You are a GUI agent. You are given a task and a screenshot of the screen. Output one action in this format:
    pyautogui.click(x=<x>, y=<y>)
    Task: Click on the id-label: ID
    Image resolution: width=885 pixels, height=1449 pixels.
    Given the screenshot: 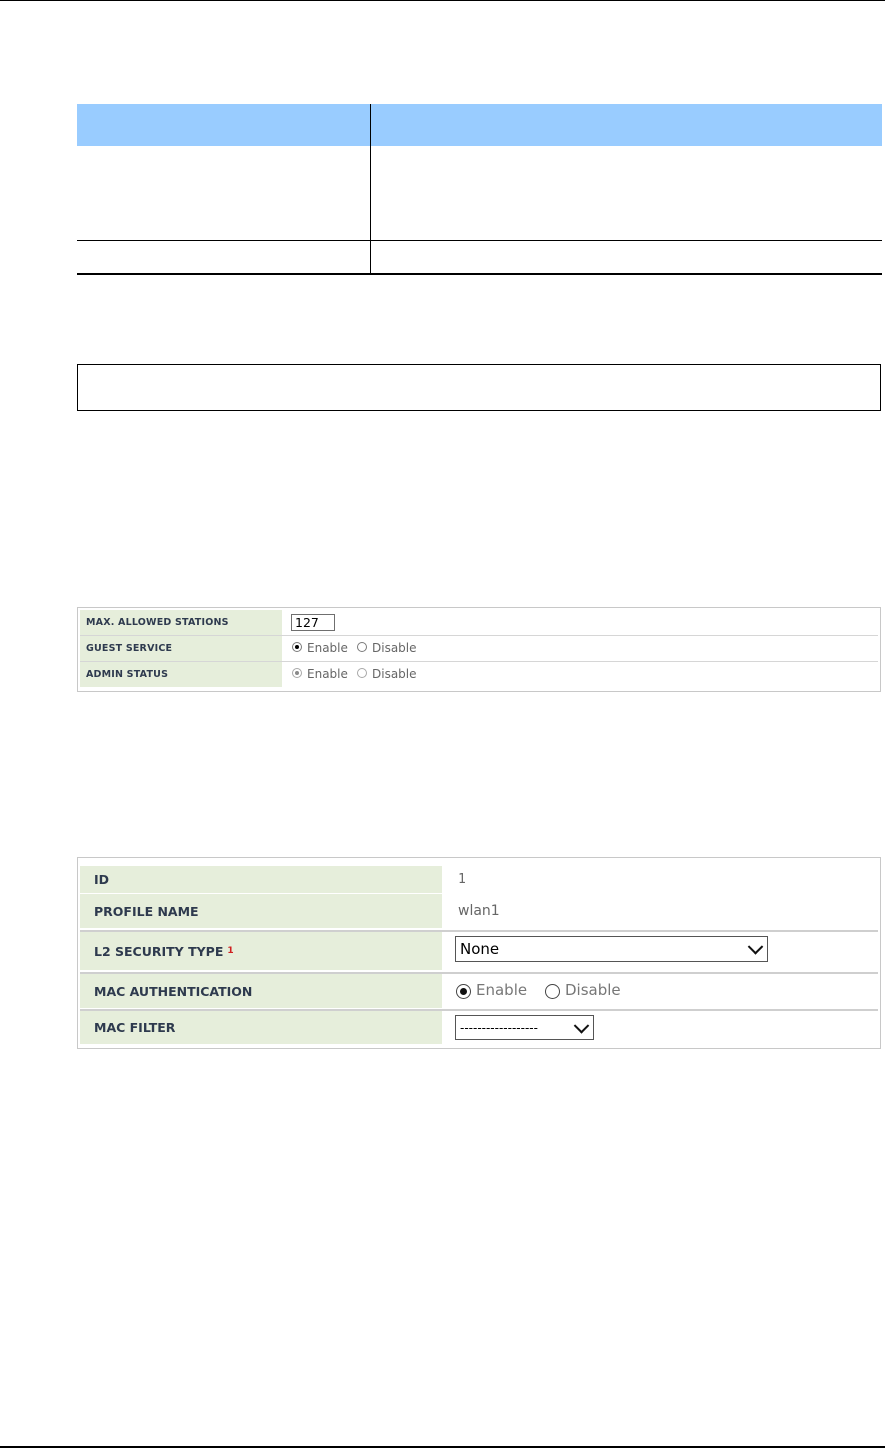 What is the action you would take?
    pyautogui.click(x=261, y=879)
    